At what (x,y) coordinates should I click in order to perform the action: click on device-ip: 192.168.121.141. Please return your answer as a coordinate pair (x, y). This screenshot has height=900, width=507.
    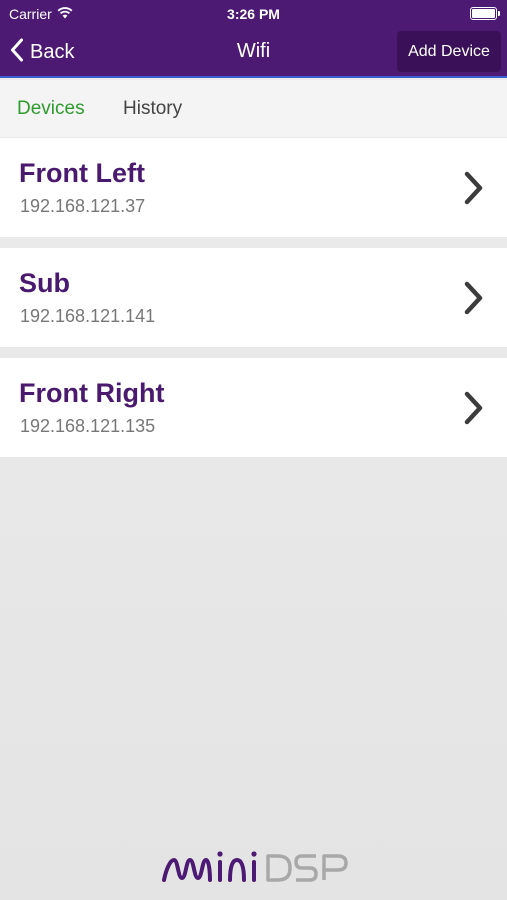
    Looking at the image, I should click on (88, 316).